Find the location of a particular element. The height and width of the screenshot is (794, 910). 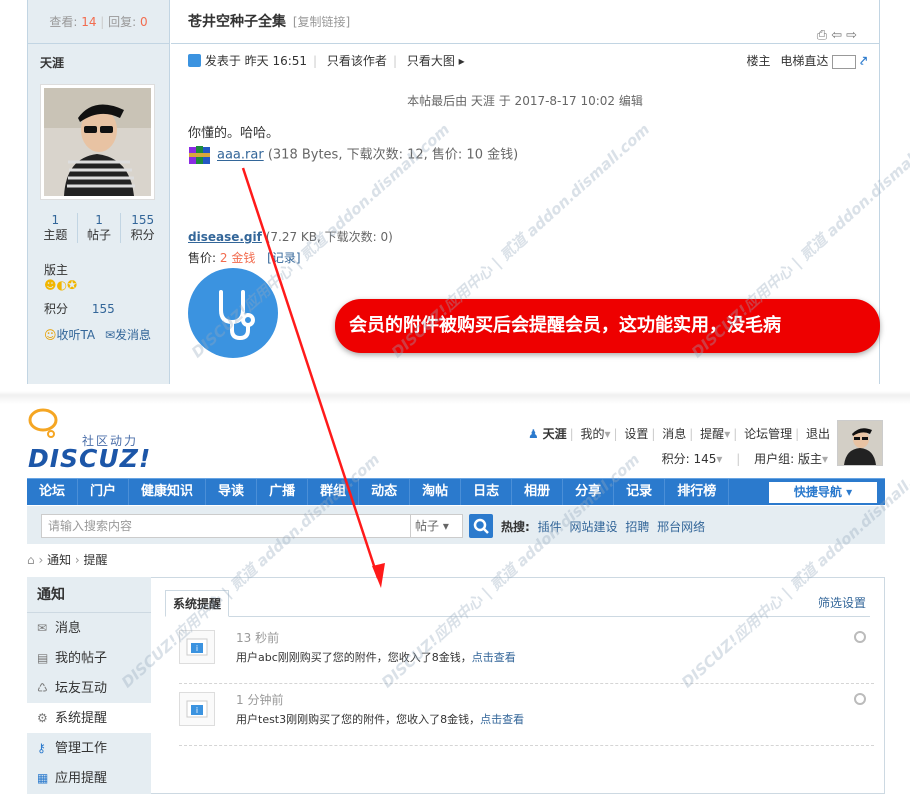

prev-thread-icon: ⇦ is located at coordinates (838, 35).